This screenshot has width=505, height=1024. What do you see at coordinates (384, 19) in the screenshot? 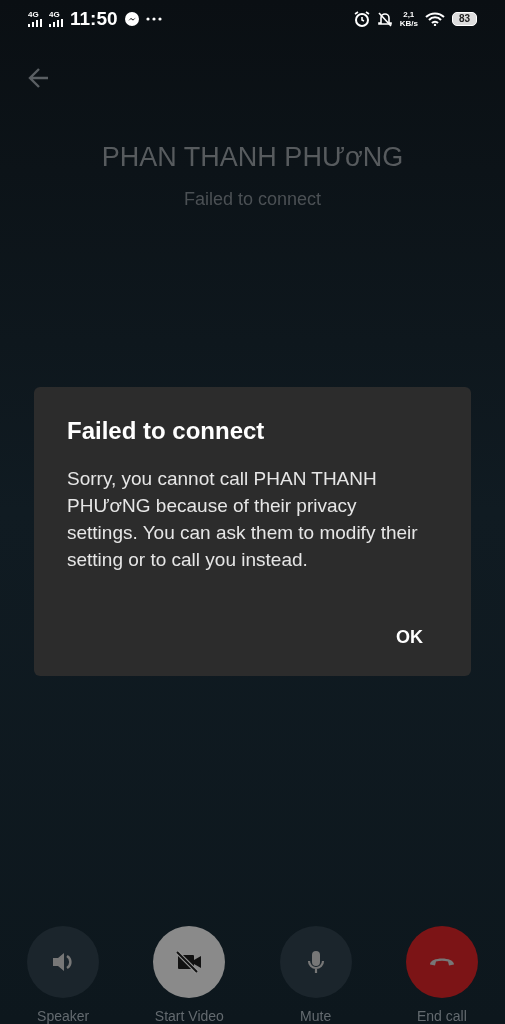
I see `muted-bell-icon` at bounding box center [384, 19].